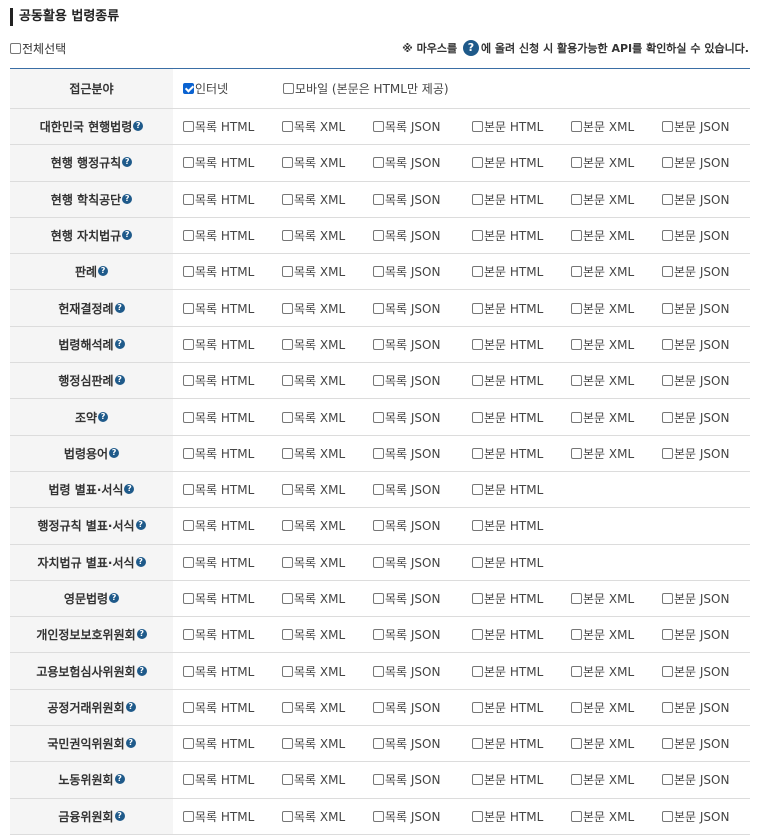  What do you see at coordinates (366, 88) in the screenshot?
I see `access-mobile-checkbox: 모바일 (본문은 HTML만 제공)` at bounding box center [366, 88].